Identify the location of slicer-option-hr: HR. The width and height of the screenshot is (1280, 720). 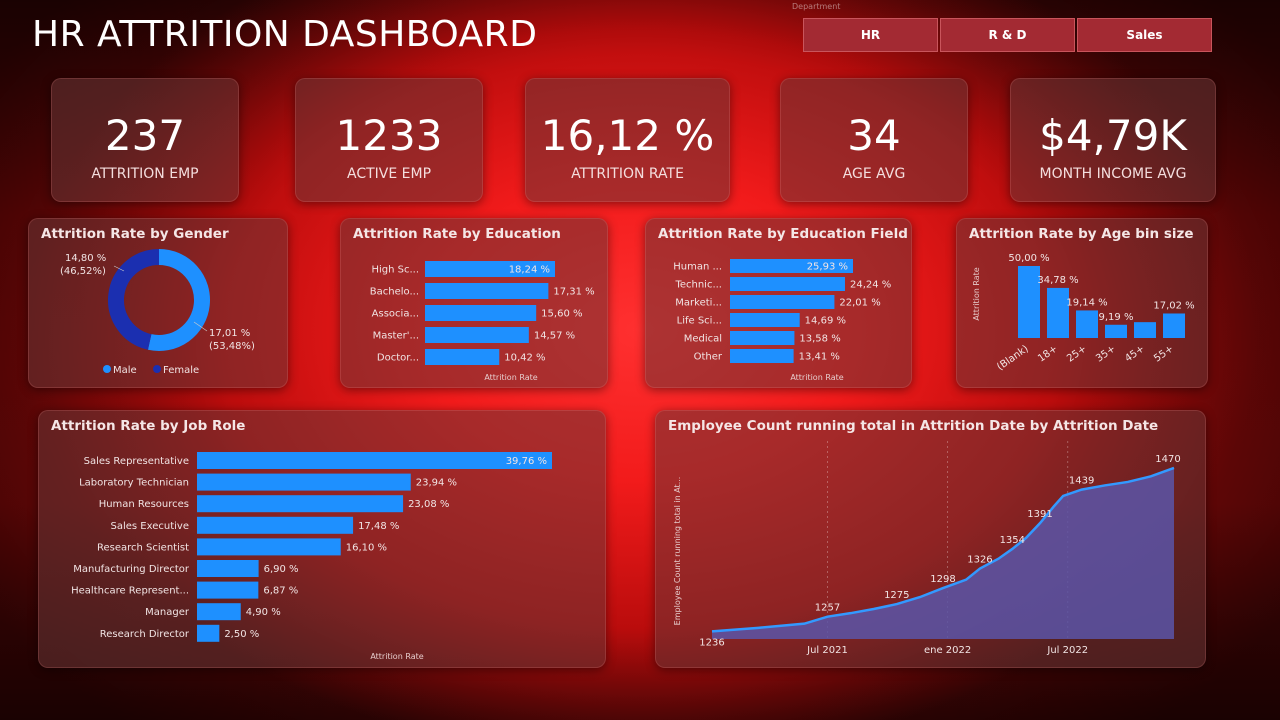
(870, 35).